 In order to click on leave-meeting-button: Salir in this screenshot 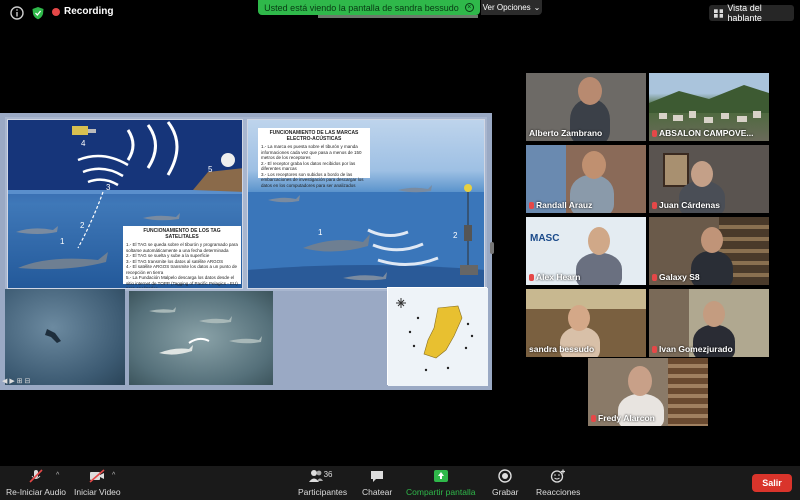, I will do `click(772, 483)`.